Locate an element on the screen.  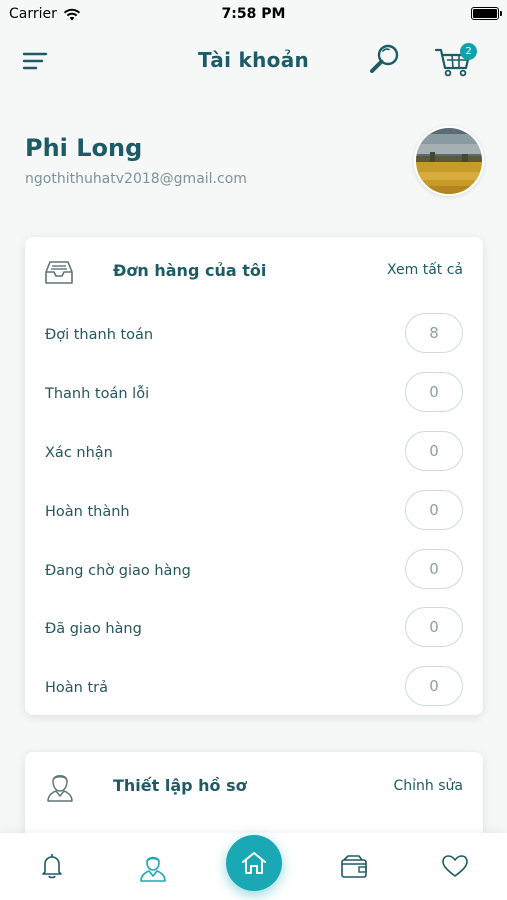
battery-icon is located at coordinates (486, 13).